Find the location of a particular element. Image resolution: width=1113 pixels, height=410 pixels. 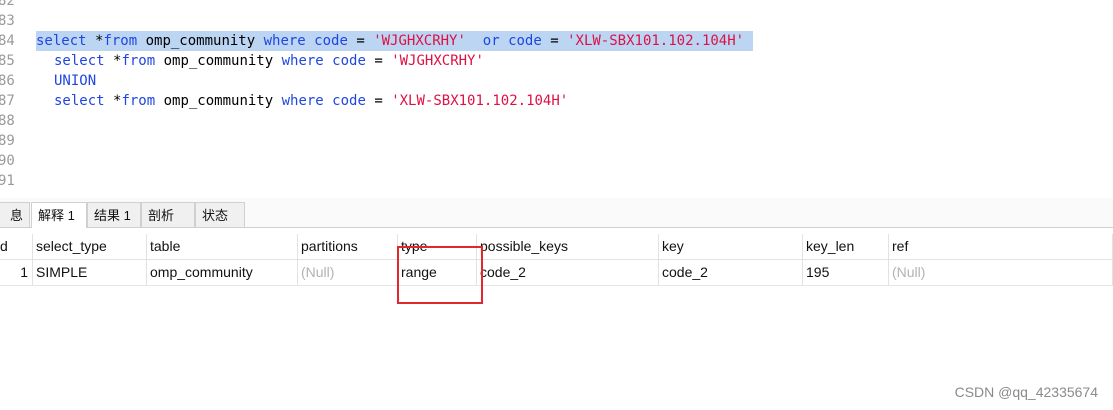

cell-possible-keys: code_2 is located at coordinates (568, 272).